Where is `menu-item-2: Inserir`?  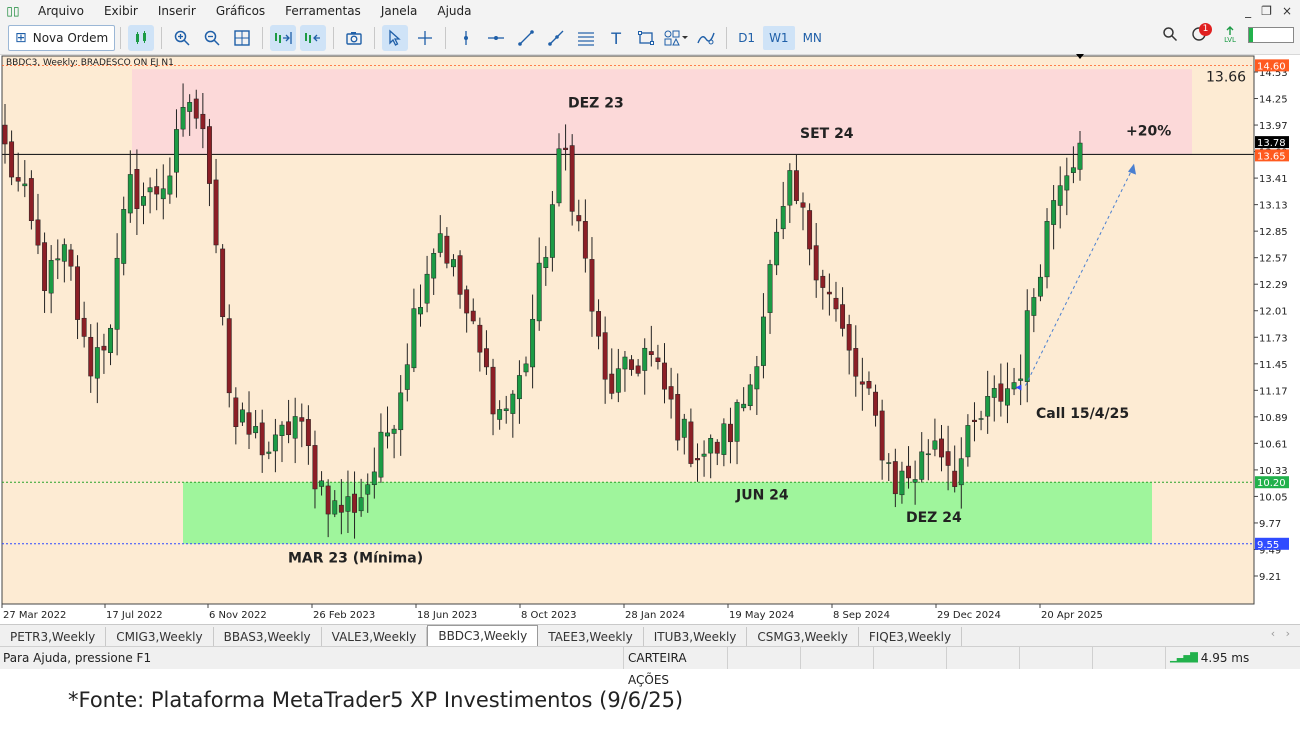
menu-item-2: Inserir is located at coordinates (177, 11).